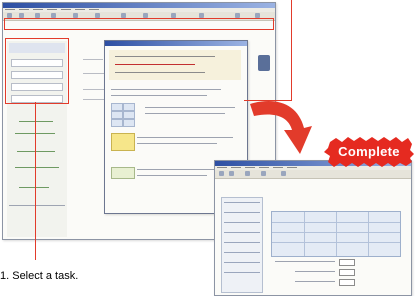 The width and height of the screenshot is (416, 296). What do you see at coordinates (176, 43) in the screenshot?
I see `dialog-titlebar` at bounding box center [176, 43].